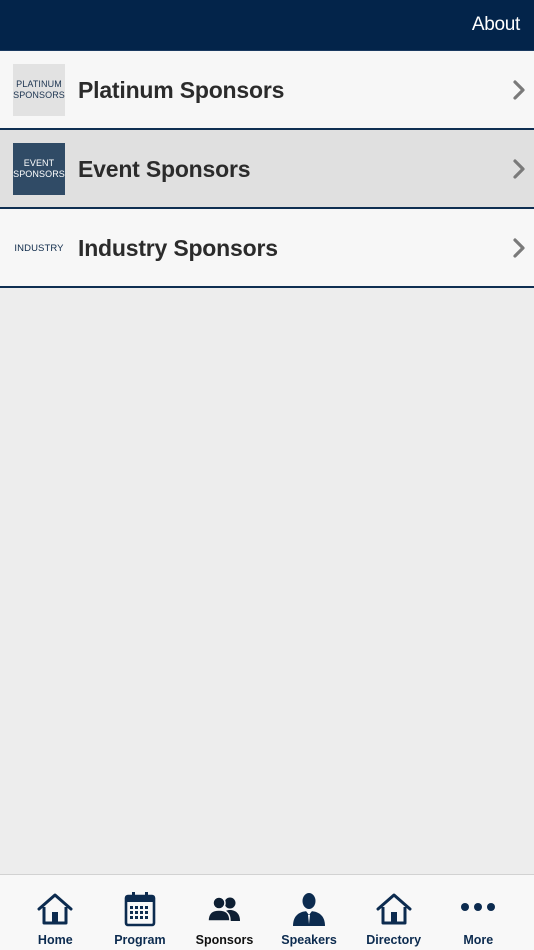  I want to click on directory-icon, so click(394, 909).